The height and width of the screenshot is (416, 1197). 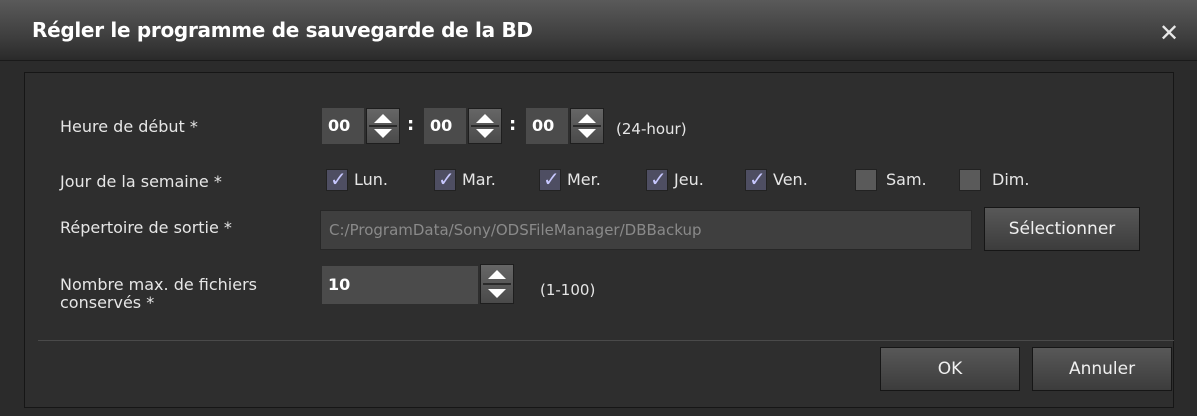 I want to click on ok-button: OK, so click(x=950, y=369).